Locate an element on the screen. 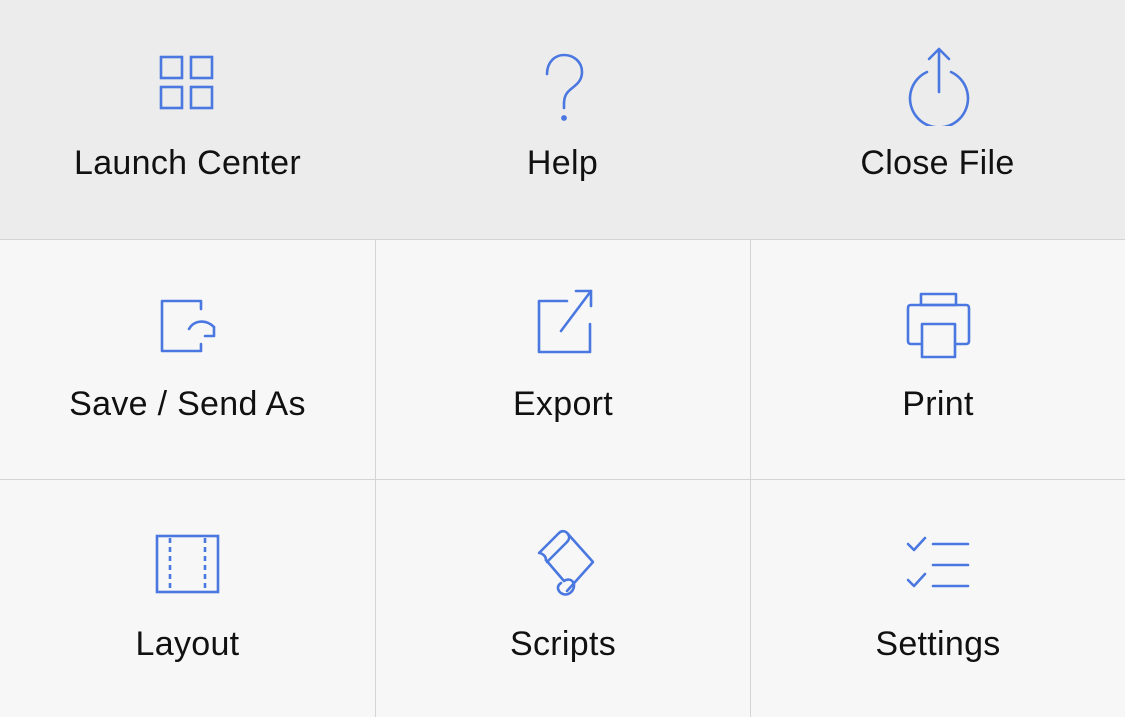 The height and width of the screenshot is (717, 1125). layout-icon is located at coordinates (188, 564).